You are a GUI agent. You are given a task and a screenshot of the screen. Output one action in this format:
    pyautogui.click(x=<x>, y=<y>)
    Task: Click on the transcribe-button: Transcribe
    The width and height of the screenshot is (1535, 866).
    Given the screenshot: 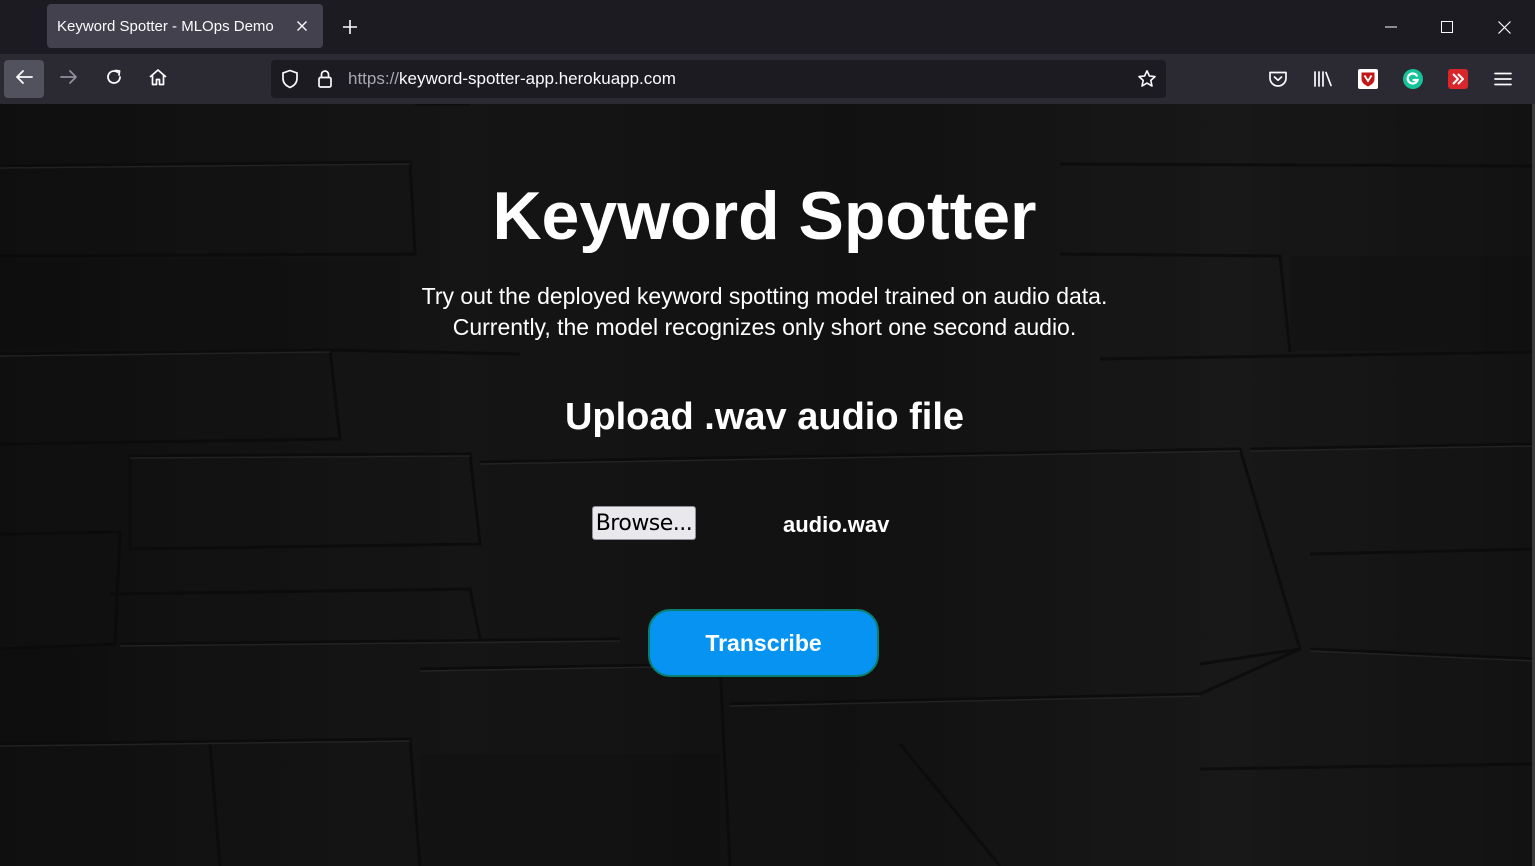 What is the action you would take?
    pyautogui.click(x=763, y=643)
    